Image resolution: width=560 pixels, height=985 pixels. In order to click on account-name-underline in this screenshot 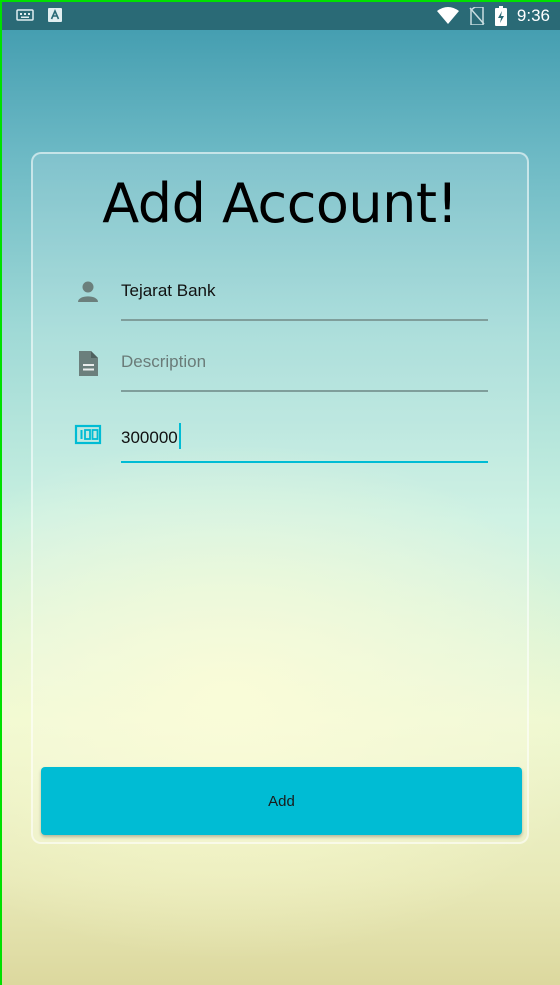, I will do `click(304, 320)`.